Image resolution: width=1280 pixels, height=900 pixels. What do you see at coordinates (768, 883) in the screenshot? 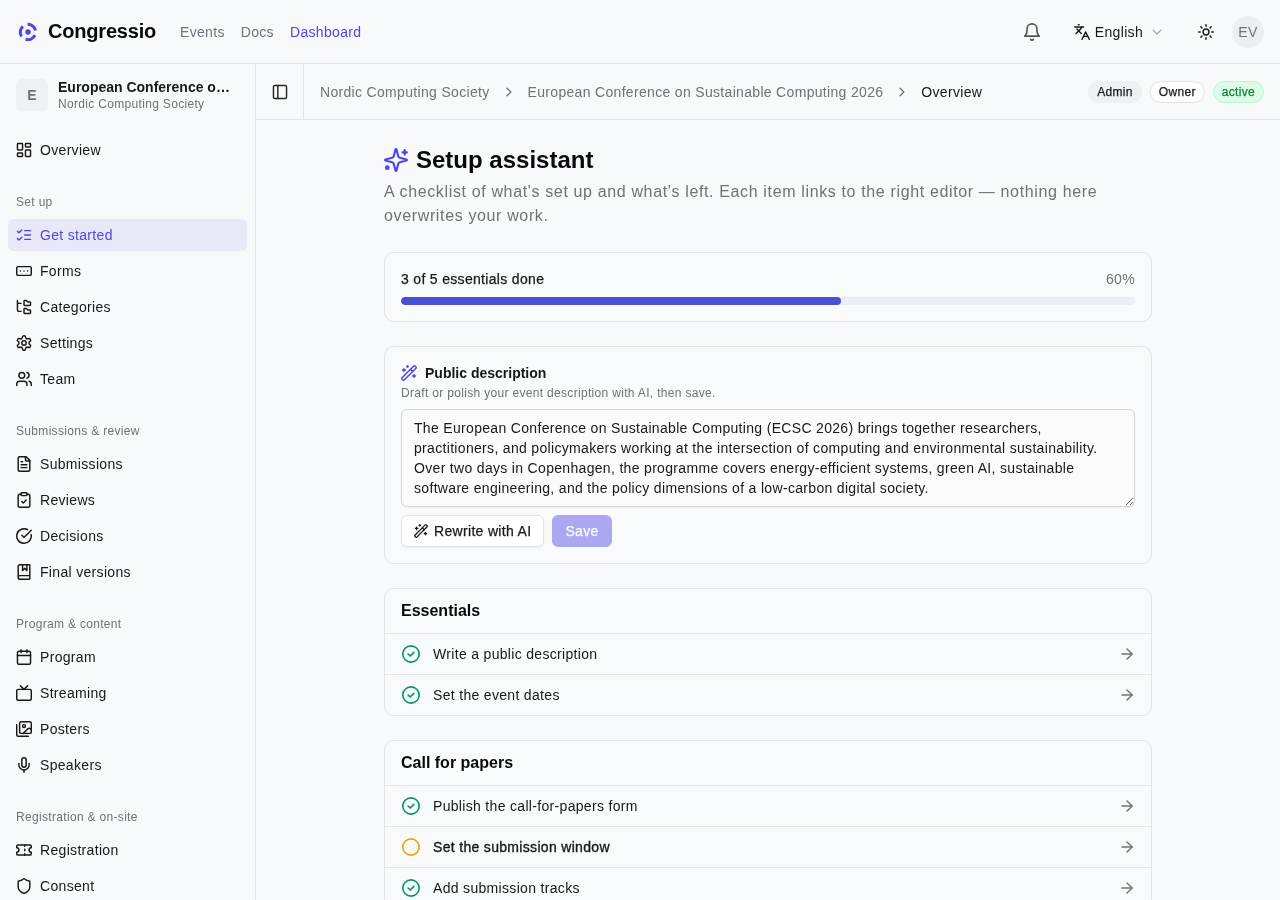
I see `checklist-item: Add submission tracks` at bounding box center [768, 883].